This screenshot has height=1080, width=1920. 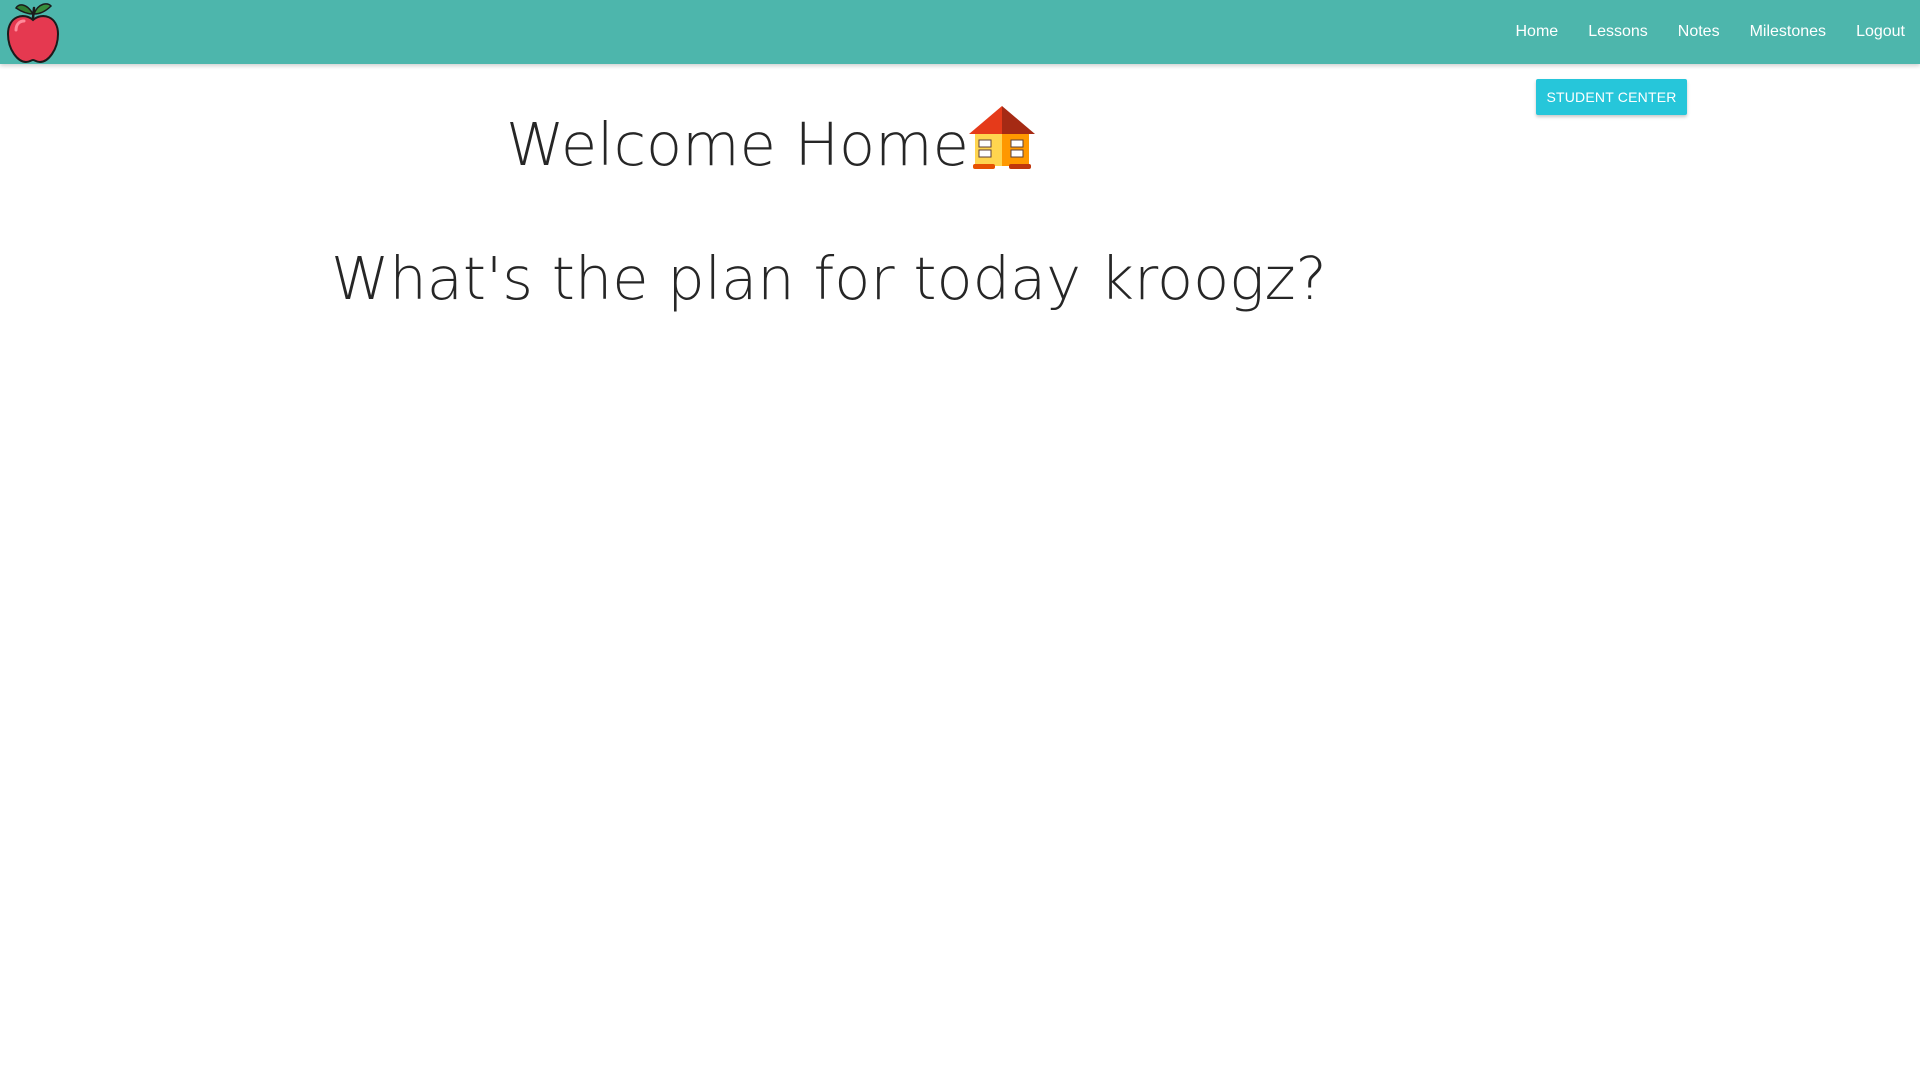 I want to click on nav-link-home: Home, so click(x=1537, y=32).